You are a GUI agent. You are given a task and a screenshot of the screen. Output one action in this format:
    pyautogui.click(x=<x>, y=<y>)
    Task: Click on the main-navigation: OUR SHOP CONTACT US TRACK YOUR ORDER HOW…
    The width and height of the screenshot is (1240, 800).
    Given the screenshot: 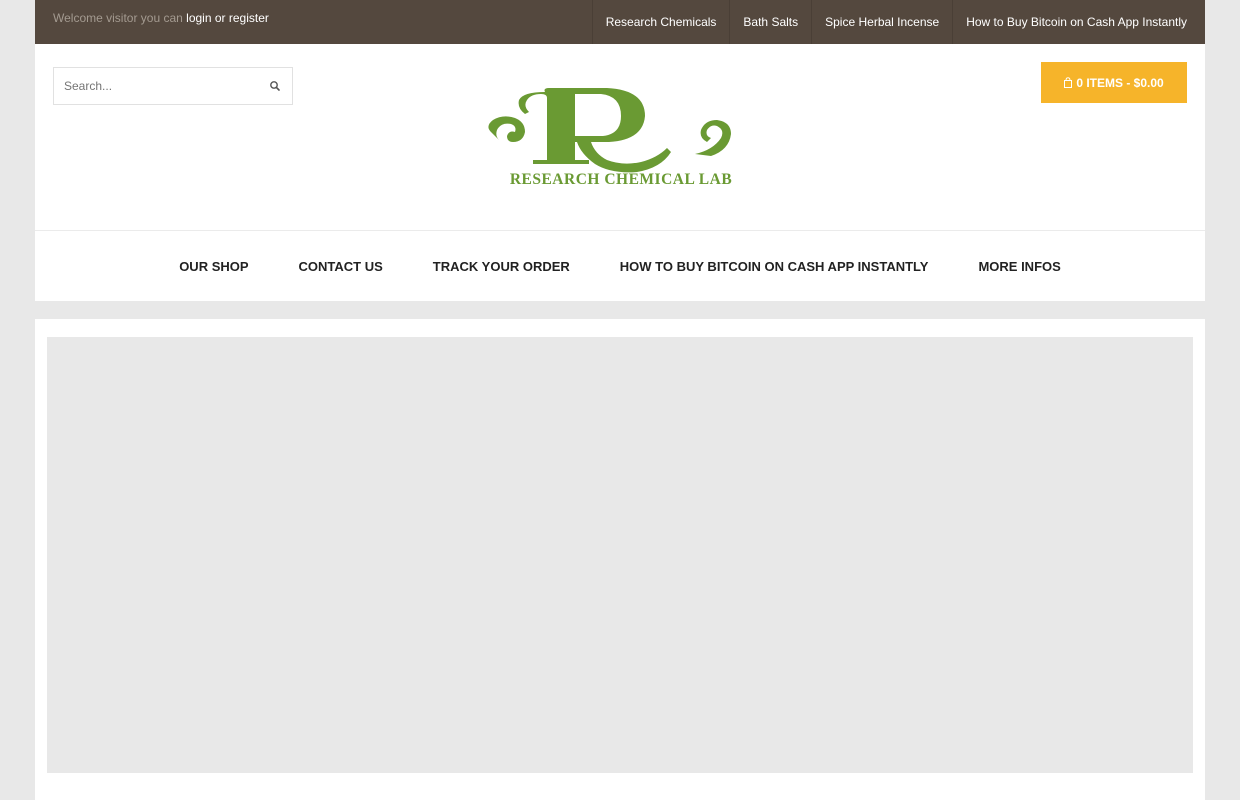 What is the action you would take?
    pyautogui.click(x=620, y=265)
    